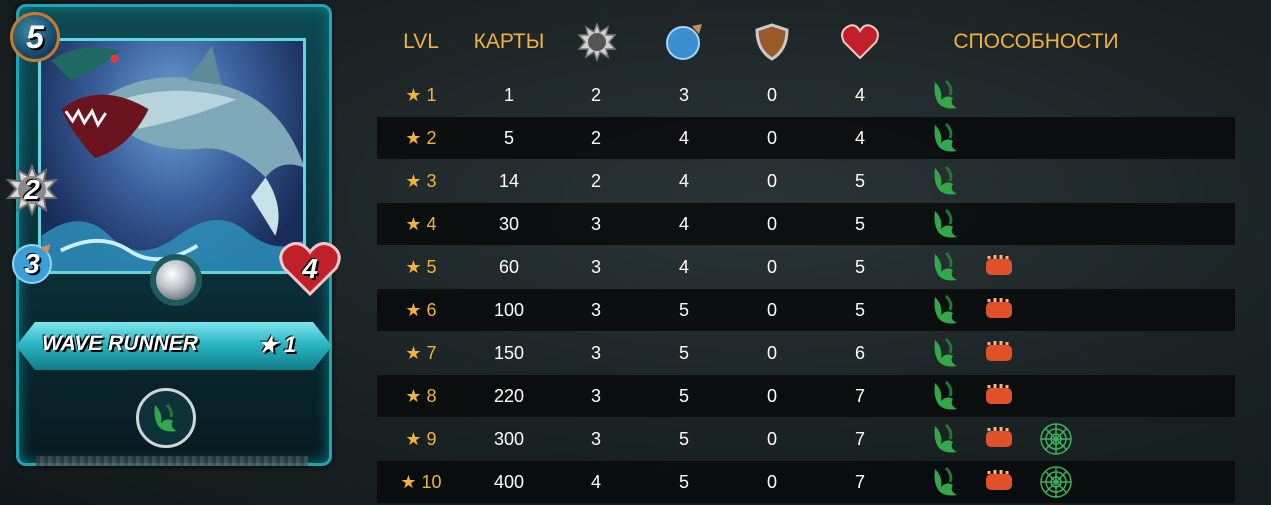 The height and width of the screenshot is (505, 1271). I want to click on table-row: ★ 7 150 3 5 0 6, so click(806, 353).